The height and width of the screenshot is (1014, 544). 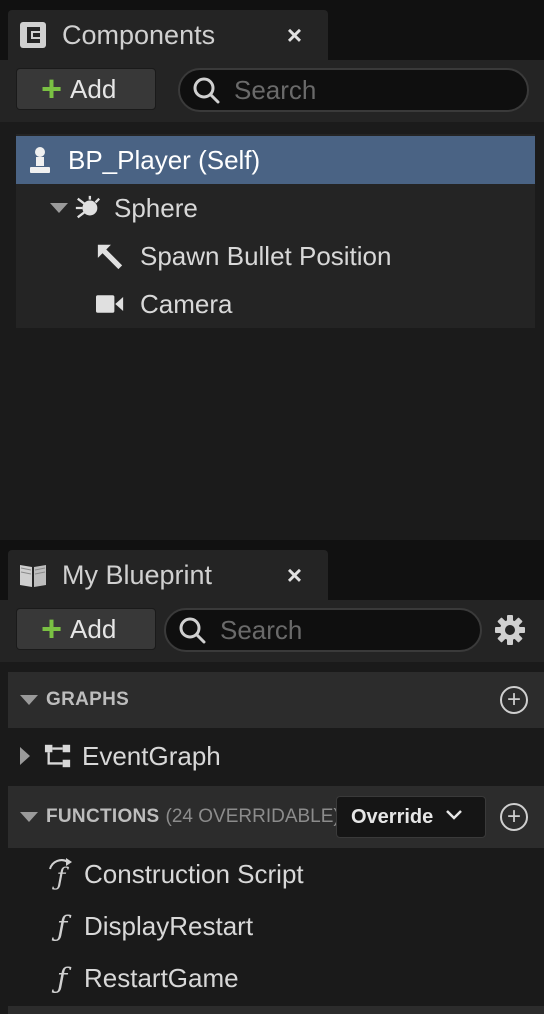 What do you see at coordinates (110, 304) in the screenshot?
I see `camera-icon` at bounding box center [110, 304].